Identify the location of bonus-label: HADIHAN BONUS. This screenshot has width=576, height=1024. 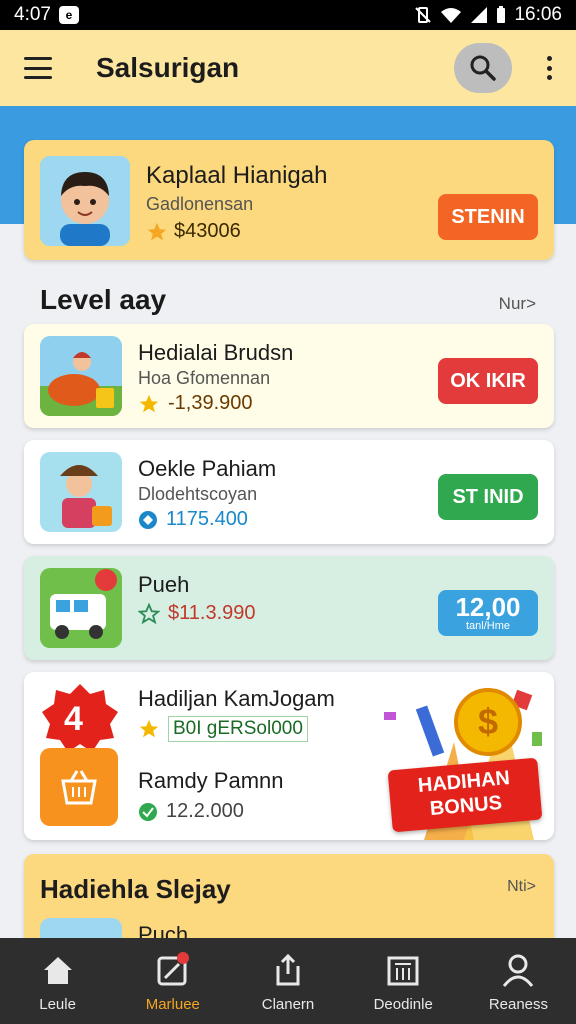
(465, 795).